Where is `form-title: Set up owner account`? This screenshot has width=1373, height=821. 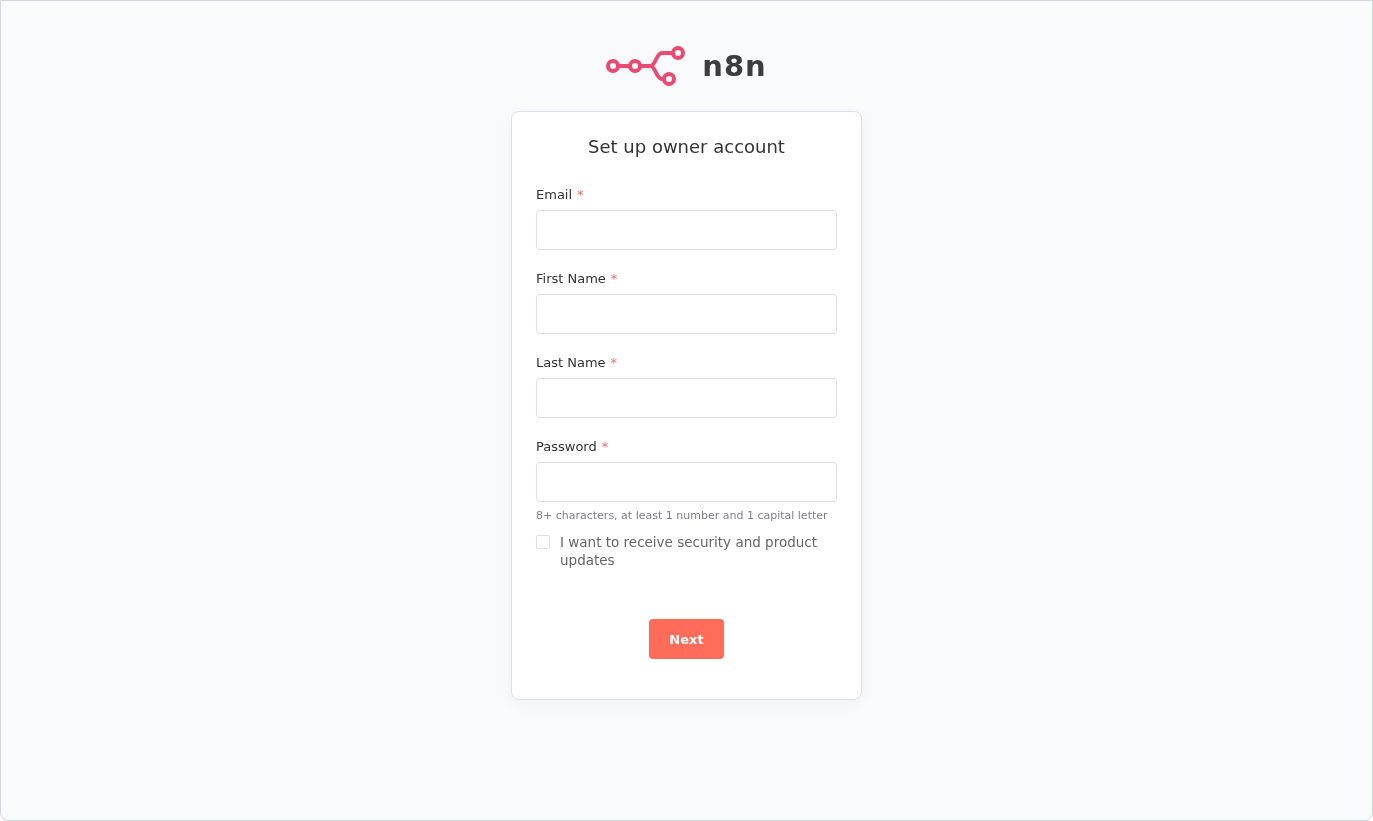
form-title: Set up owner account is located at coordinates (686, 146).